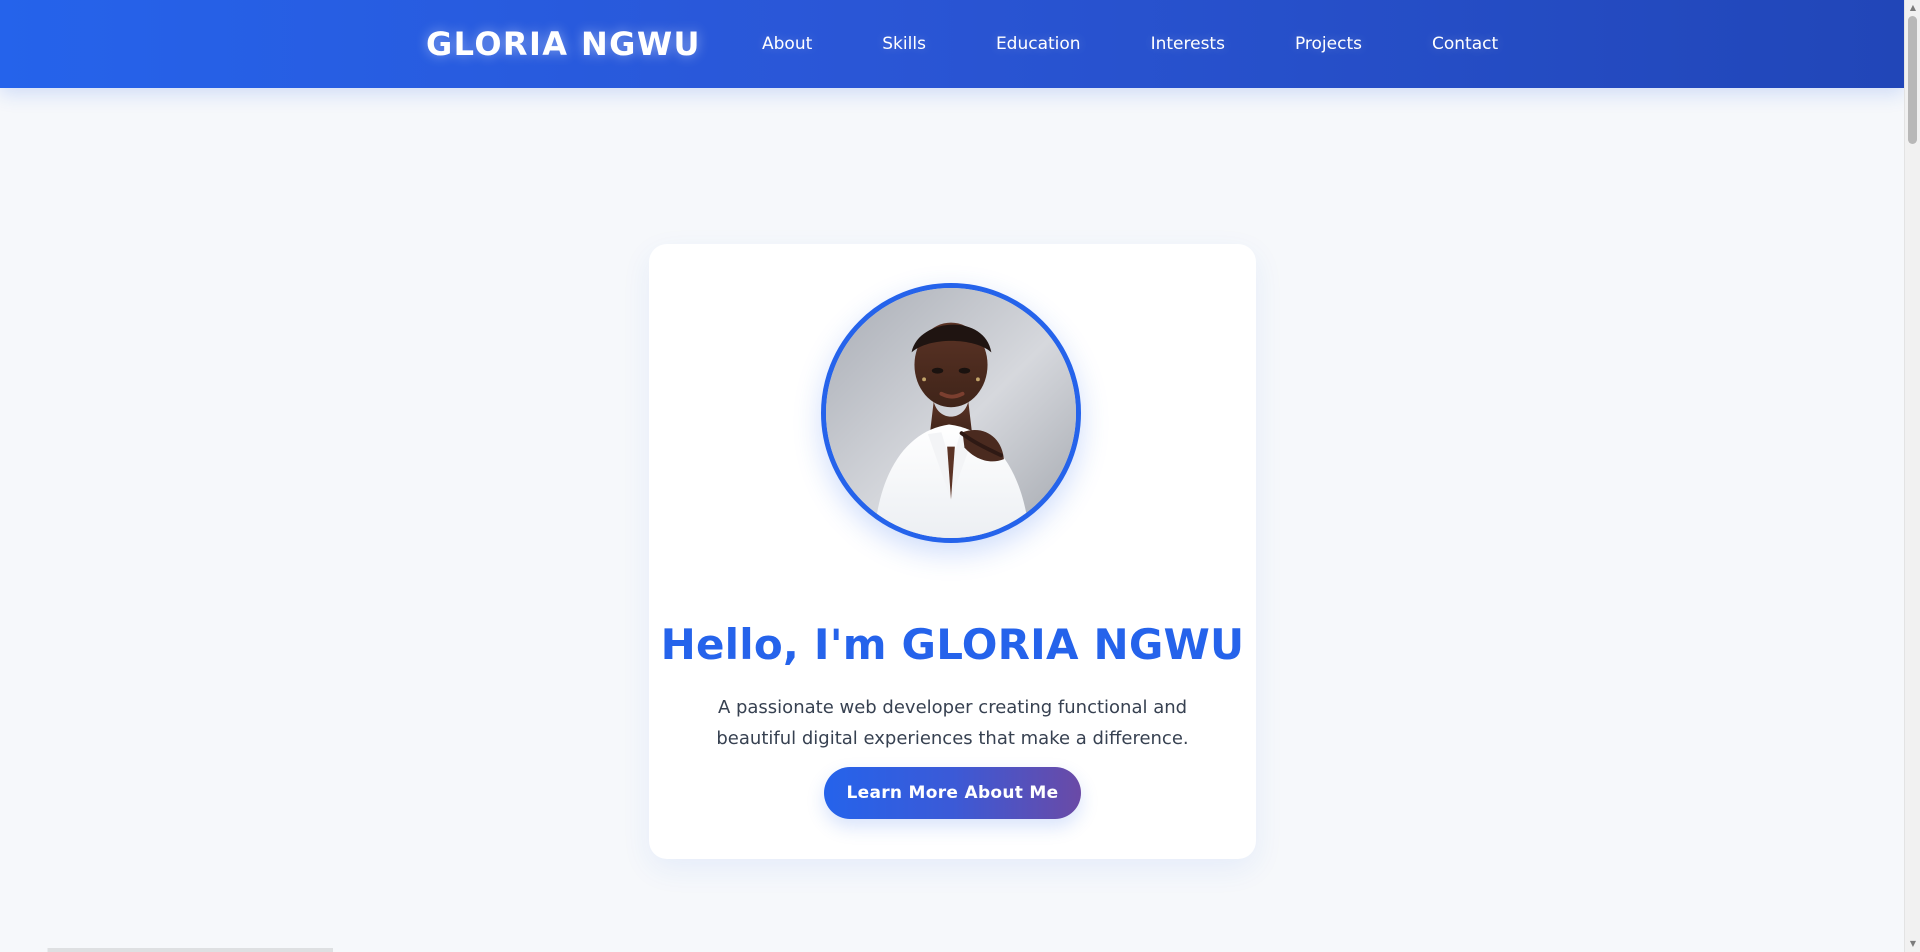 The width and height of the screenshot is (1920, 952). I want to click on profile-photo, so click(951, 413).